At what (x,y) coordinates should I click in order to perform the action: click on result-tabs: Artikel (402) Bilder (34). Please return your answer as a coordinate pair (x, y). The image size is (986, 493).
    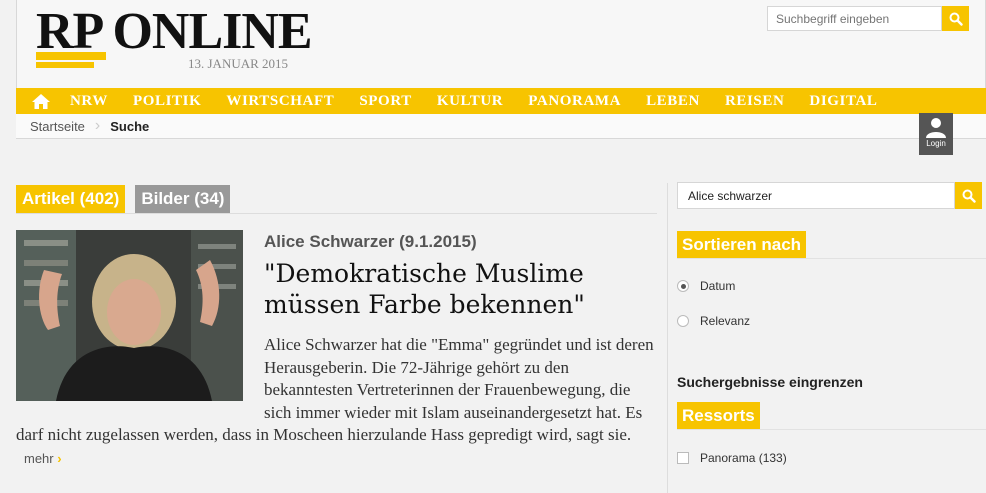
    Looking at the image, I should click on (128, 199).